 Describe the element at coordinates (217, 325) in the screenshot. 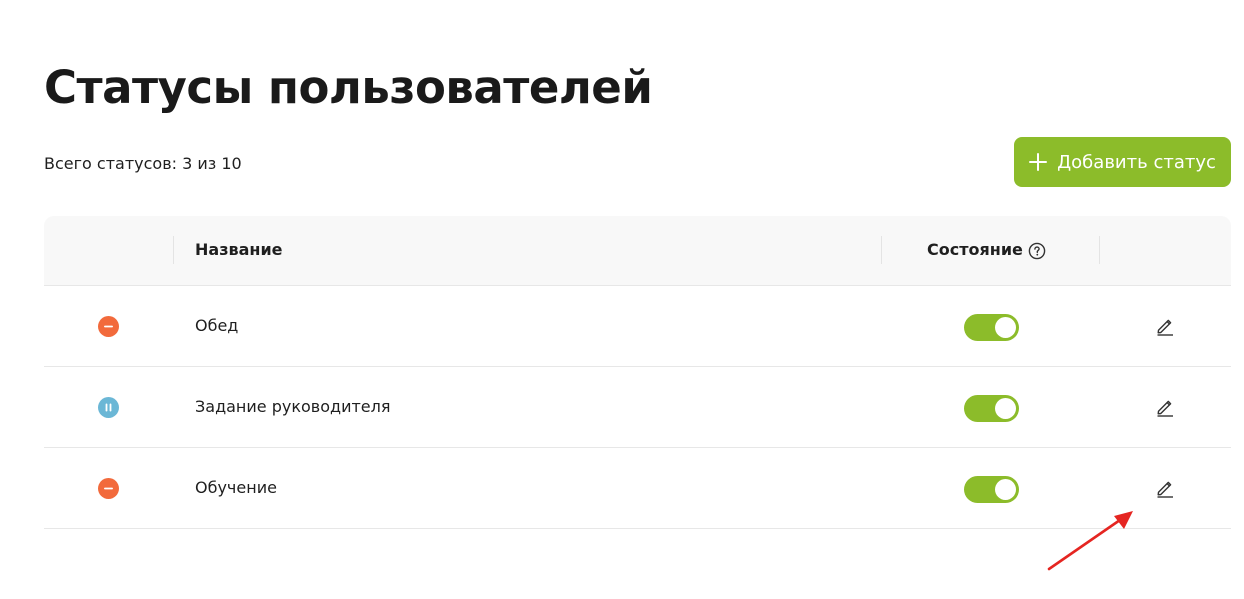

I see `status-name: Обед` at that location.